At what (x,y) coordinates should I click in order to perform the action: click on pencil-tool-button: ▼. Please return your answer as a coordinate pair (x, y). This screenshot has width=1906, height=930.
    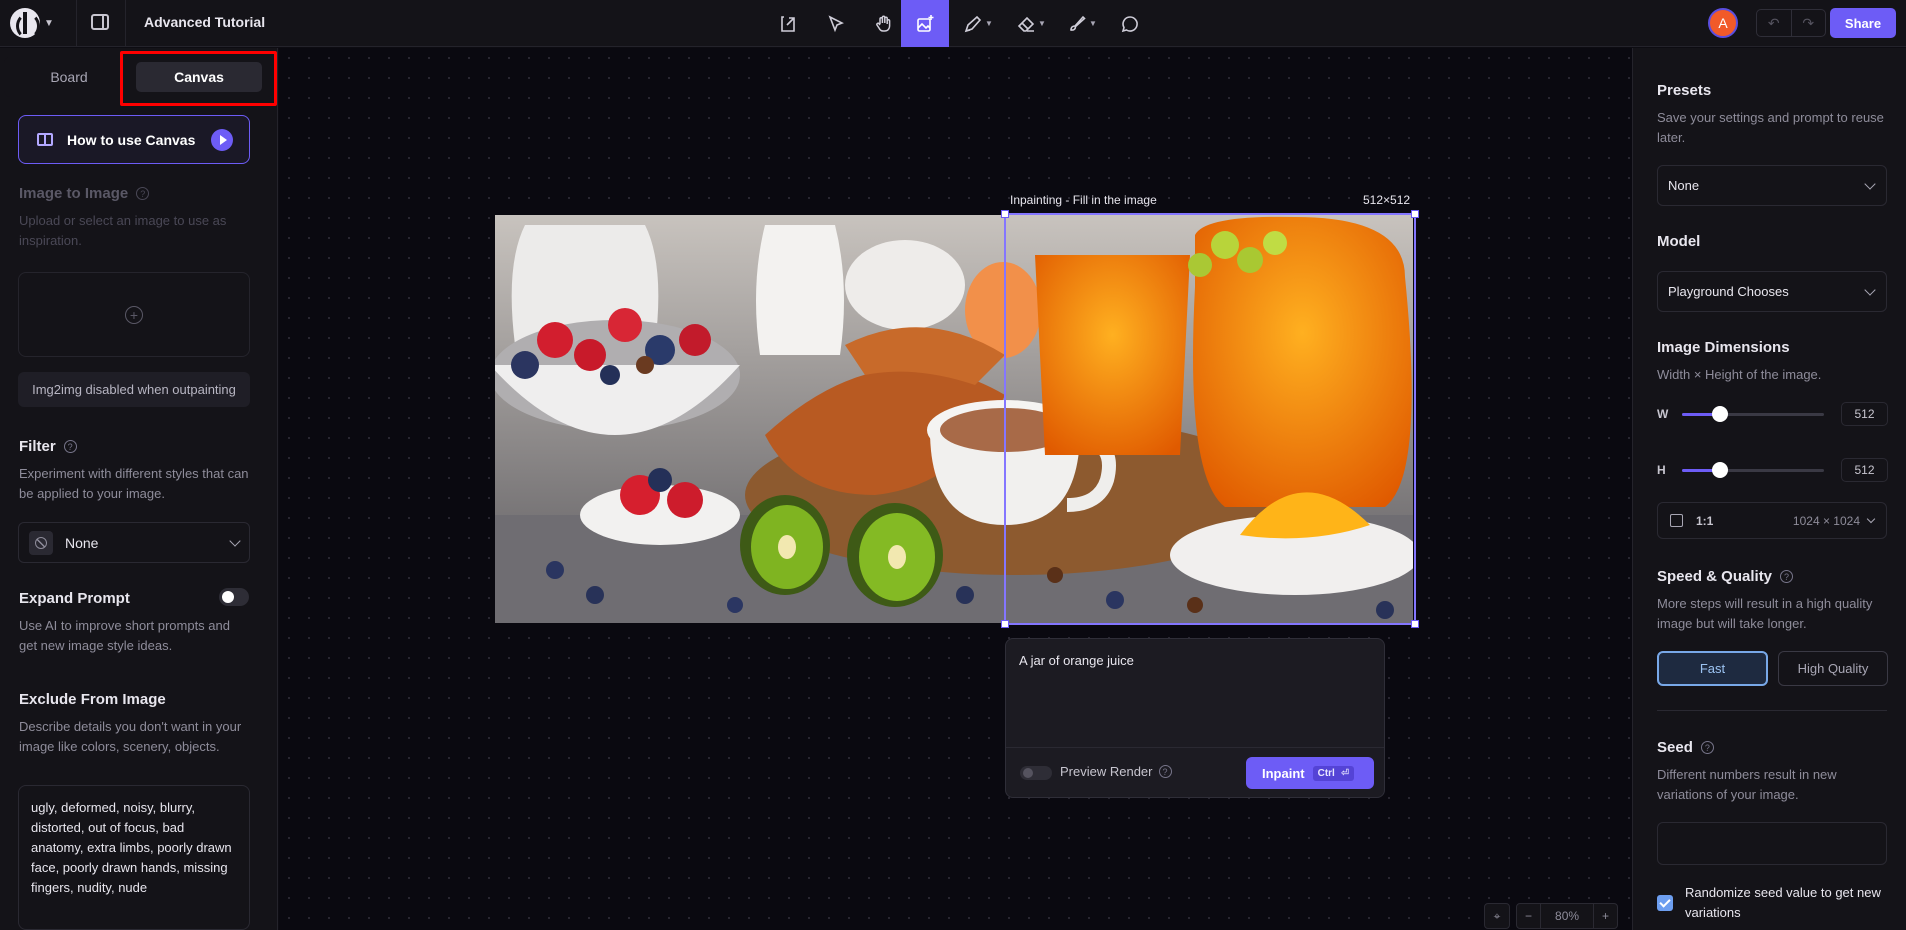
    Looking at the image, I should click on (978, 23).